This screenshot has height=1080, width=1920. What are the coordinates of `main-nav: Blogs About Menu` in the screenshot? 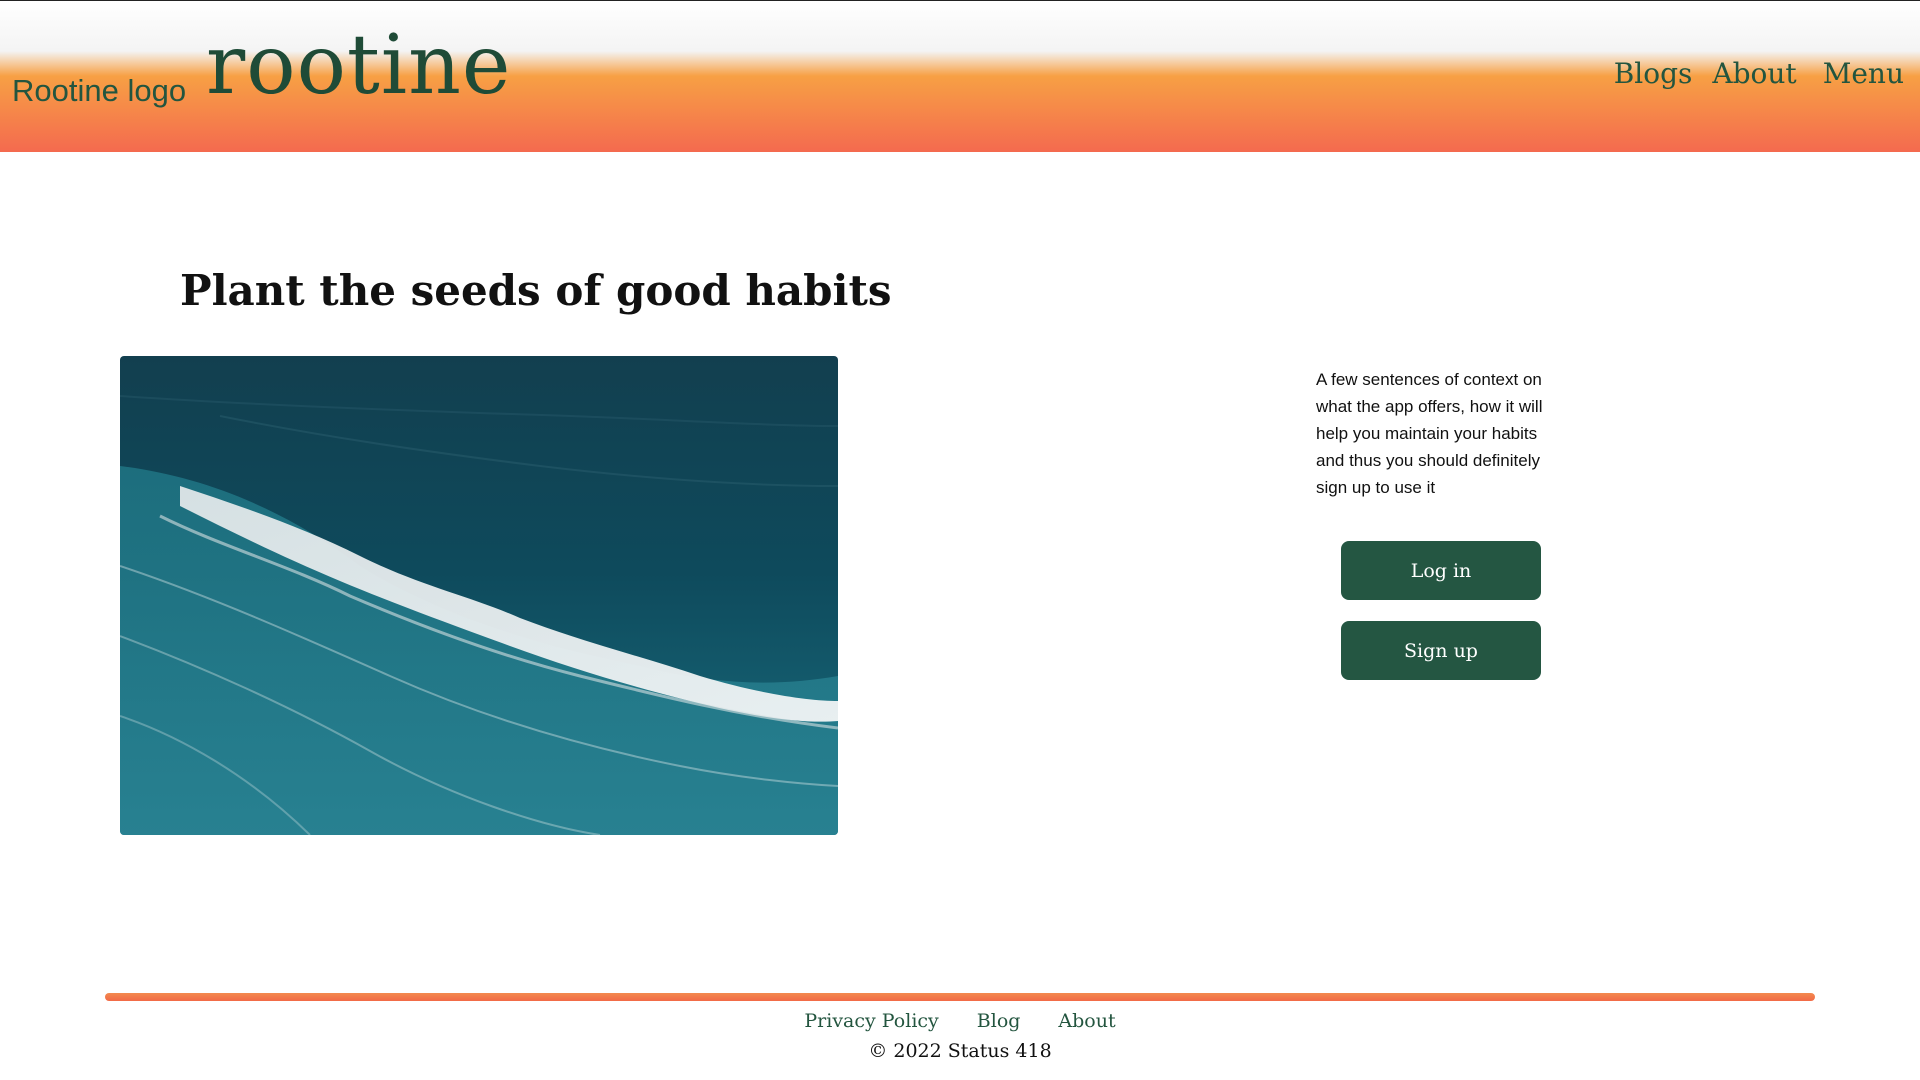 It's located at (1759, 73).